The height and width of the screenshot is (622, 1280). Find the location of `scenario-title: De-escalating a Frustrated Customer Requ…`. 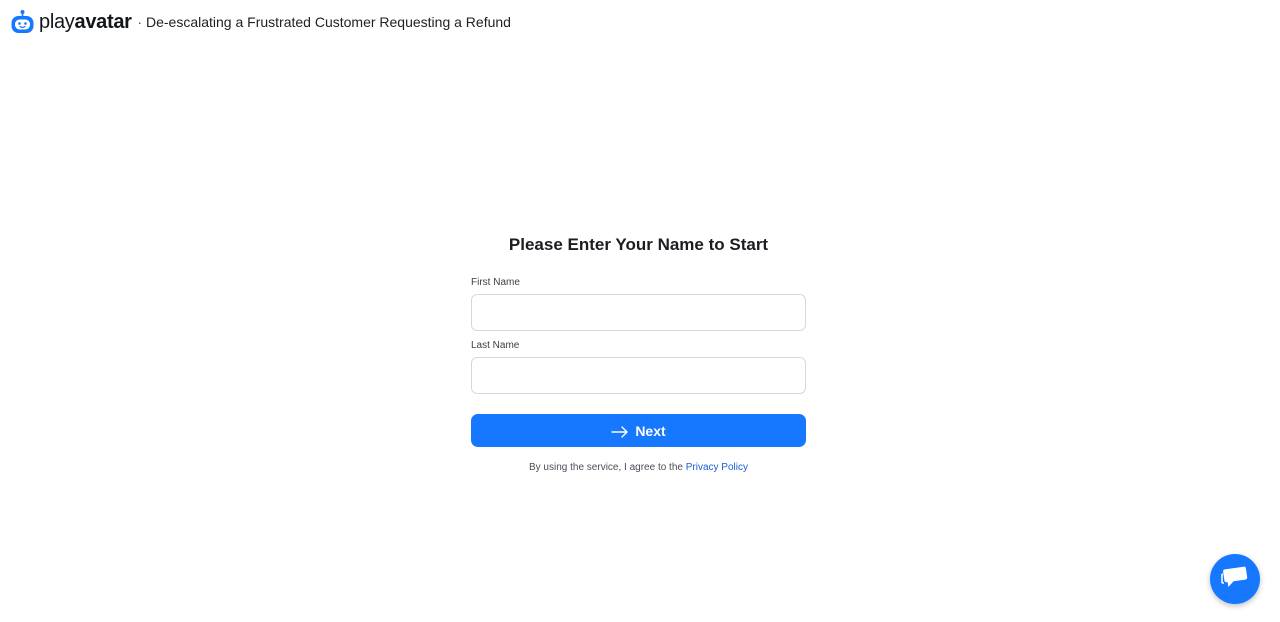

scenario-title: De-escalating a Frustrated Customer Requ… is located at coordinates (328, 22).